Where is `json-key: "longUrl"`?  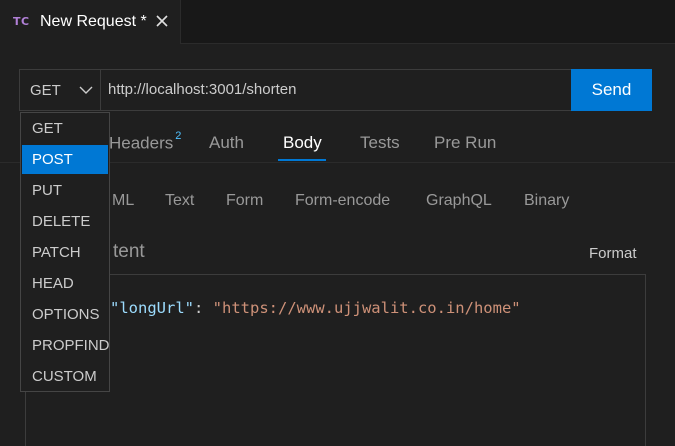
json-key: "longUrl" is located at coordinates (152, 308).